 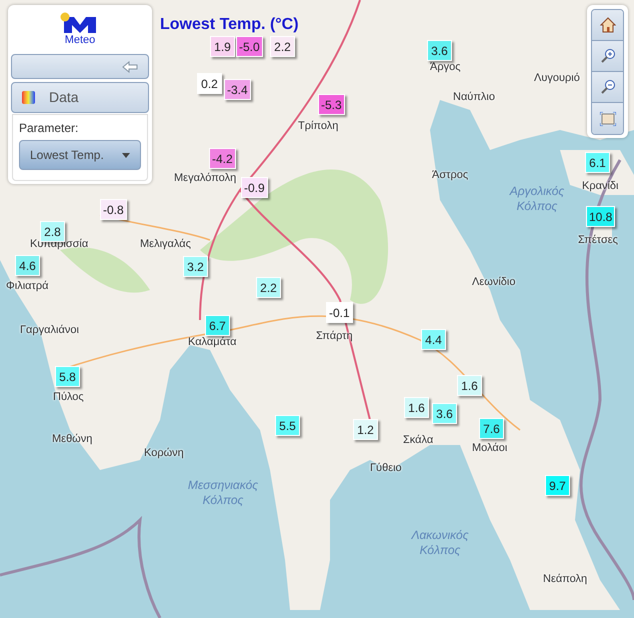 What do you see at coordinates (223, 493) in the screenshot?
I see `sea-label: Μεσσηνιακός Κόλπος` at bounding box center [223, 493].